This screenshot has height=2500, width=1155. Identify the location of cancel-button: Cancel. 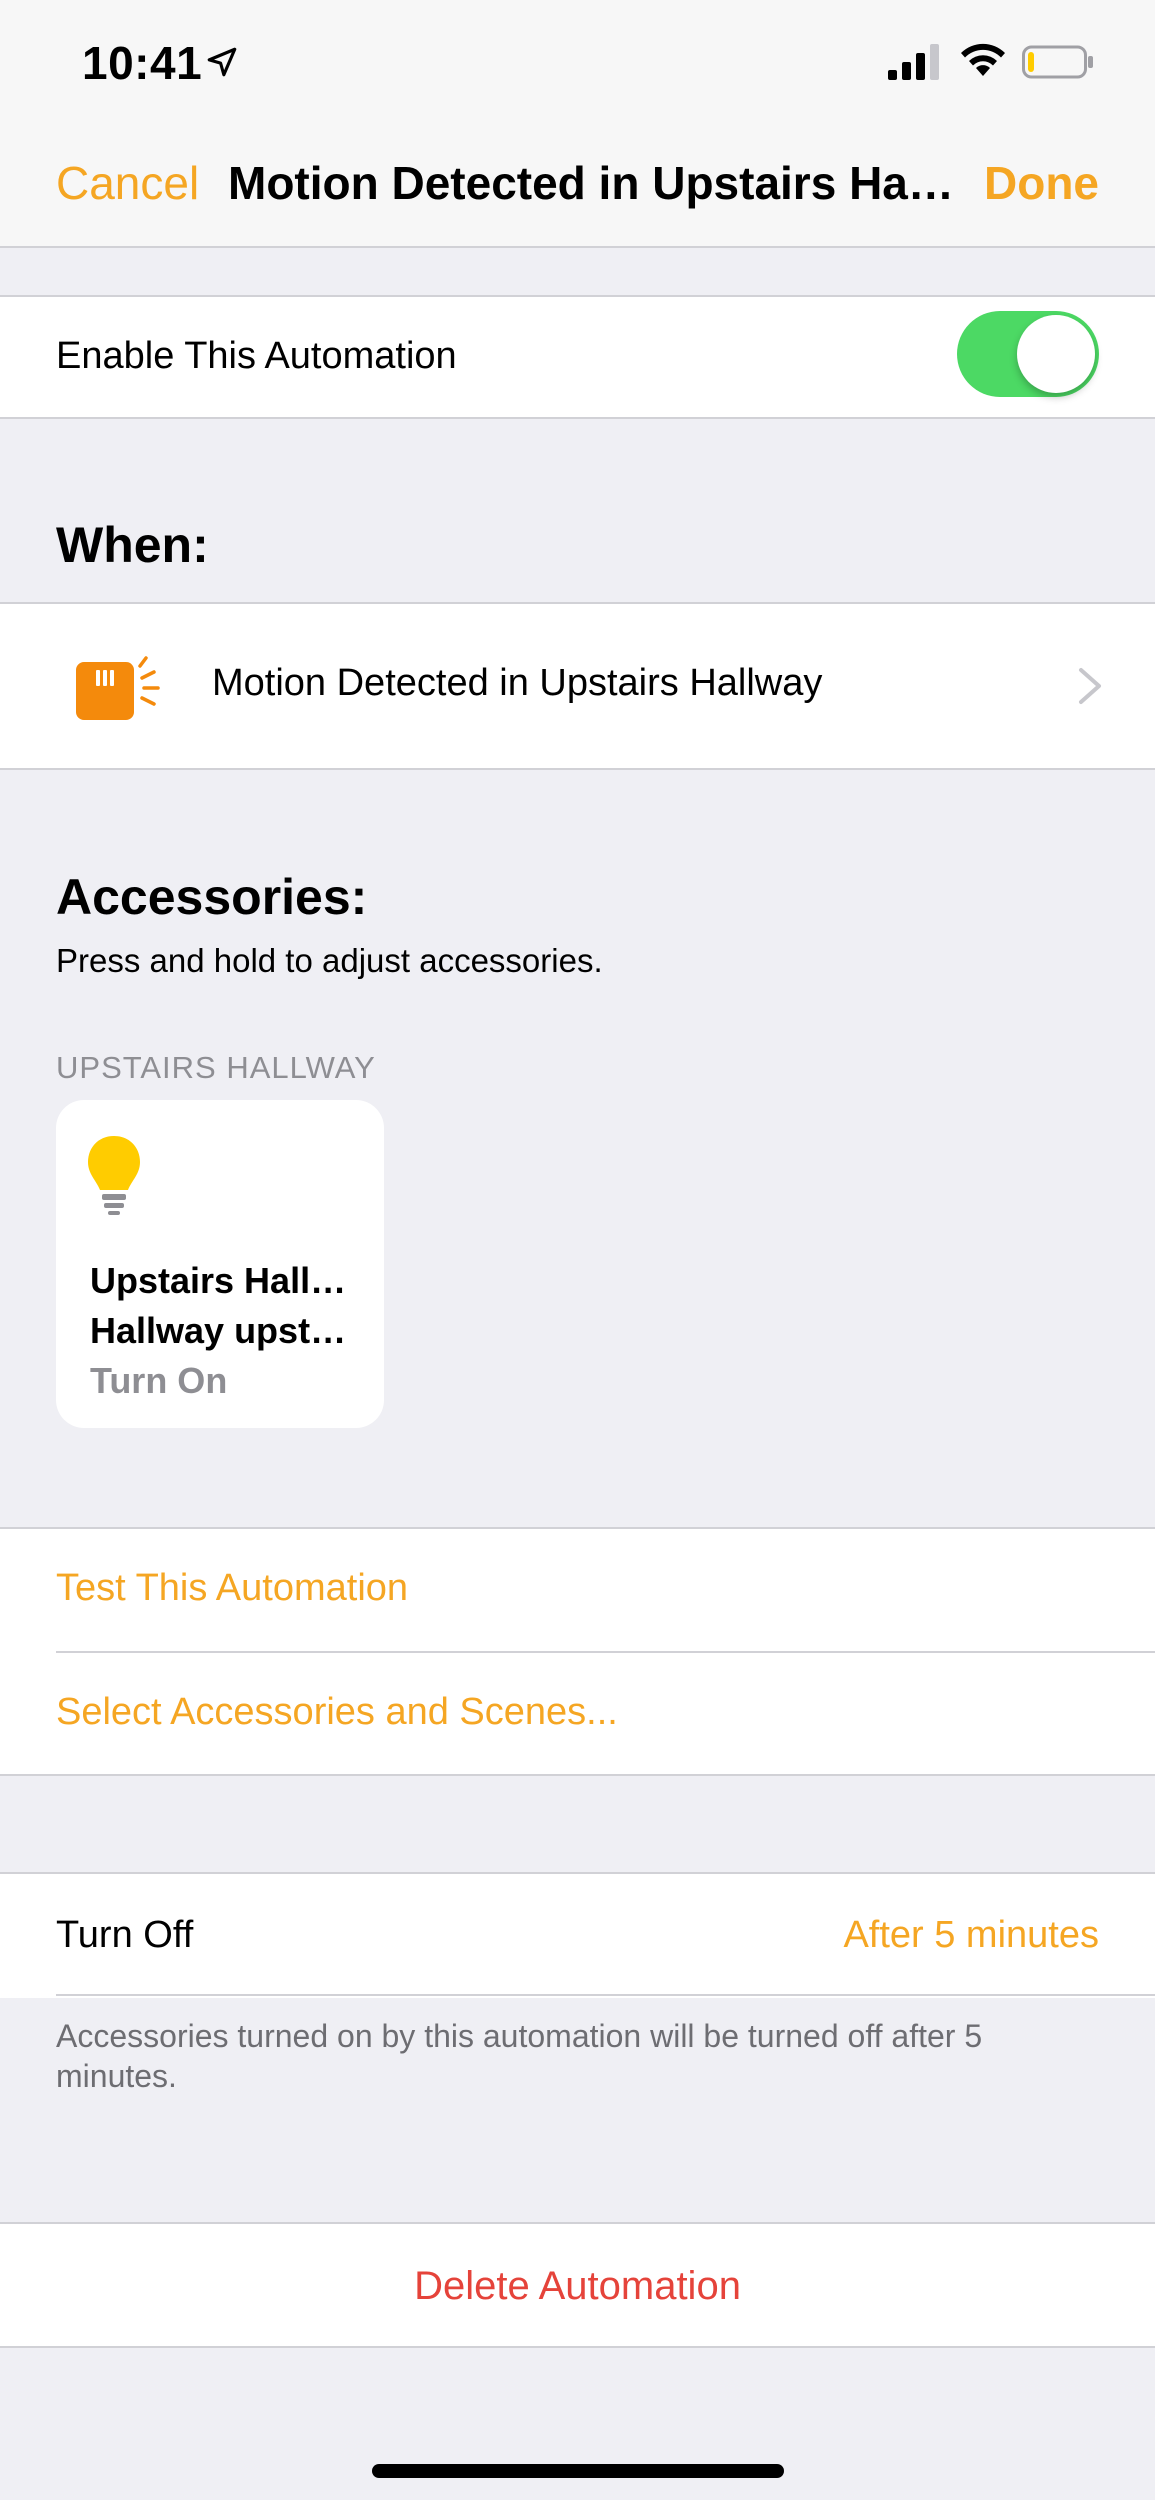
(127, 183).